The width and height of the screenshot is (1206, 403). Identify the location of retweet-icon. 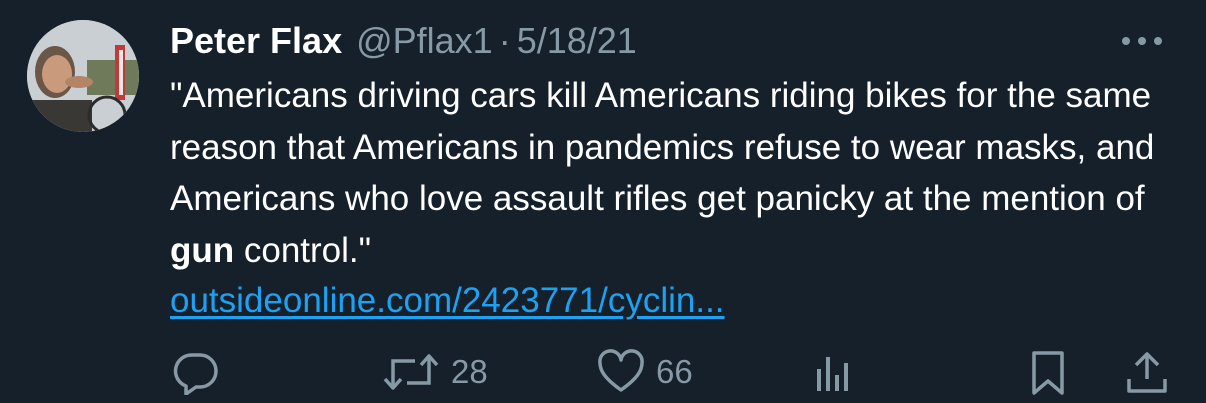
(411, 372).